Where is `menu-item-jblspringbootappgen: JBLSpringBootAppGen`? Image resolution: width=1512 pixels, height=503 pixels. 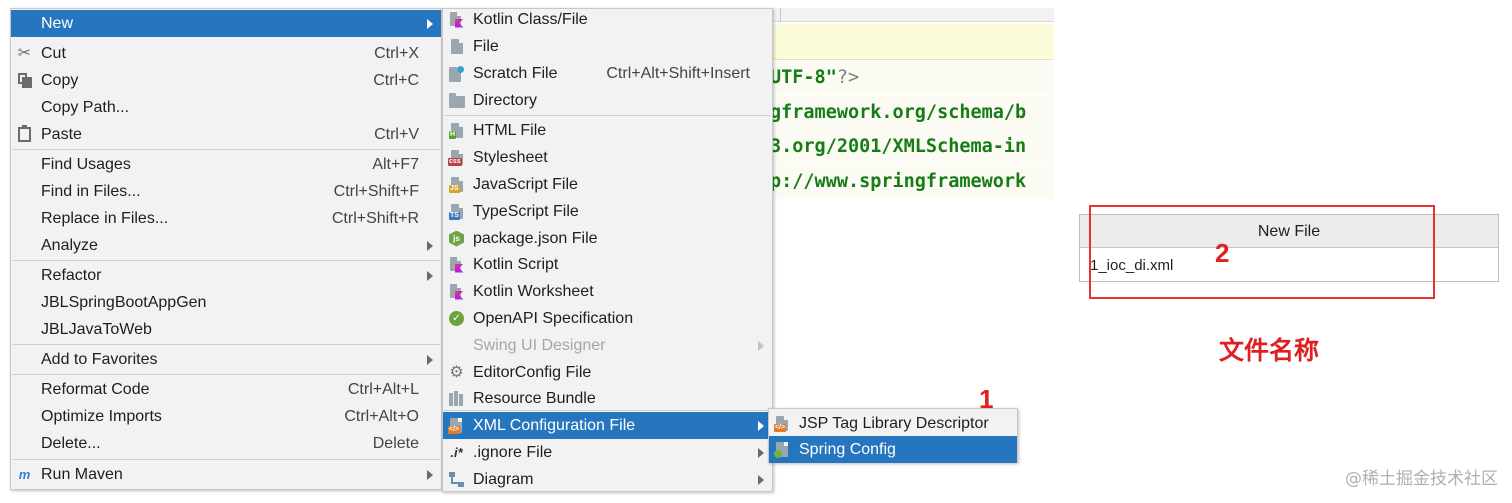
menu-item-jblspringbootappgen: JBLSpringBootAppGen is located at coordinates (226, 302).